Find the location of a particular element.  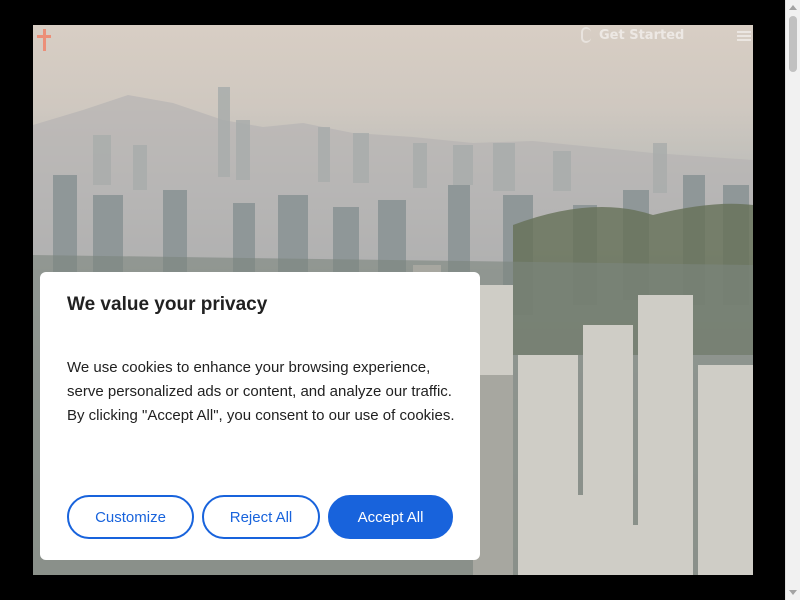

scroll-down-icon is located at coordinates (793, 592).